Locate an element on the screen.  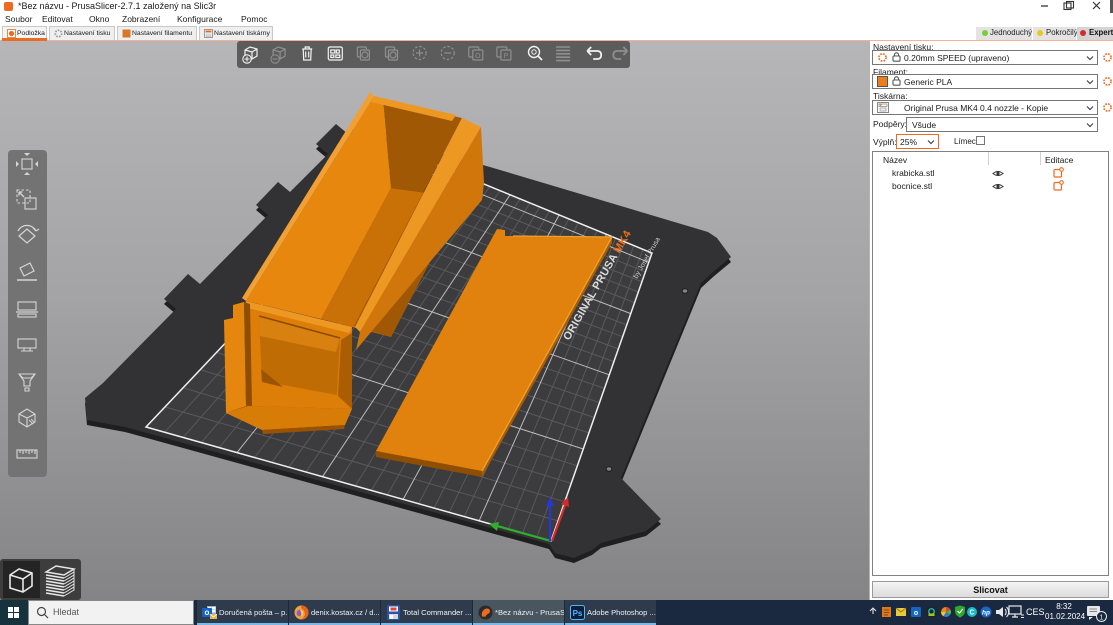
svg-text: 1 is located at coordinates (1101, 617).